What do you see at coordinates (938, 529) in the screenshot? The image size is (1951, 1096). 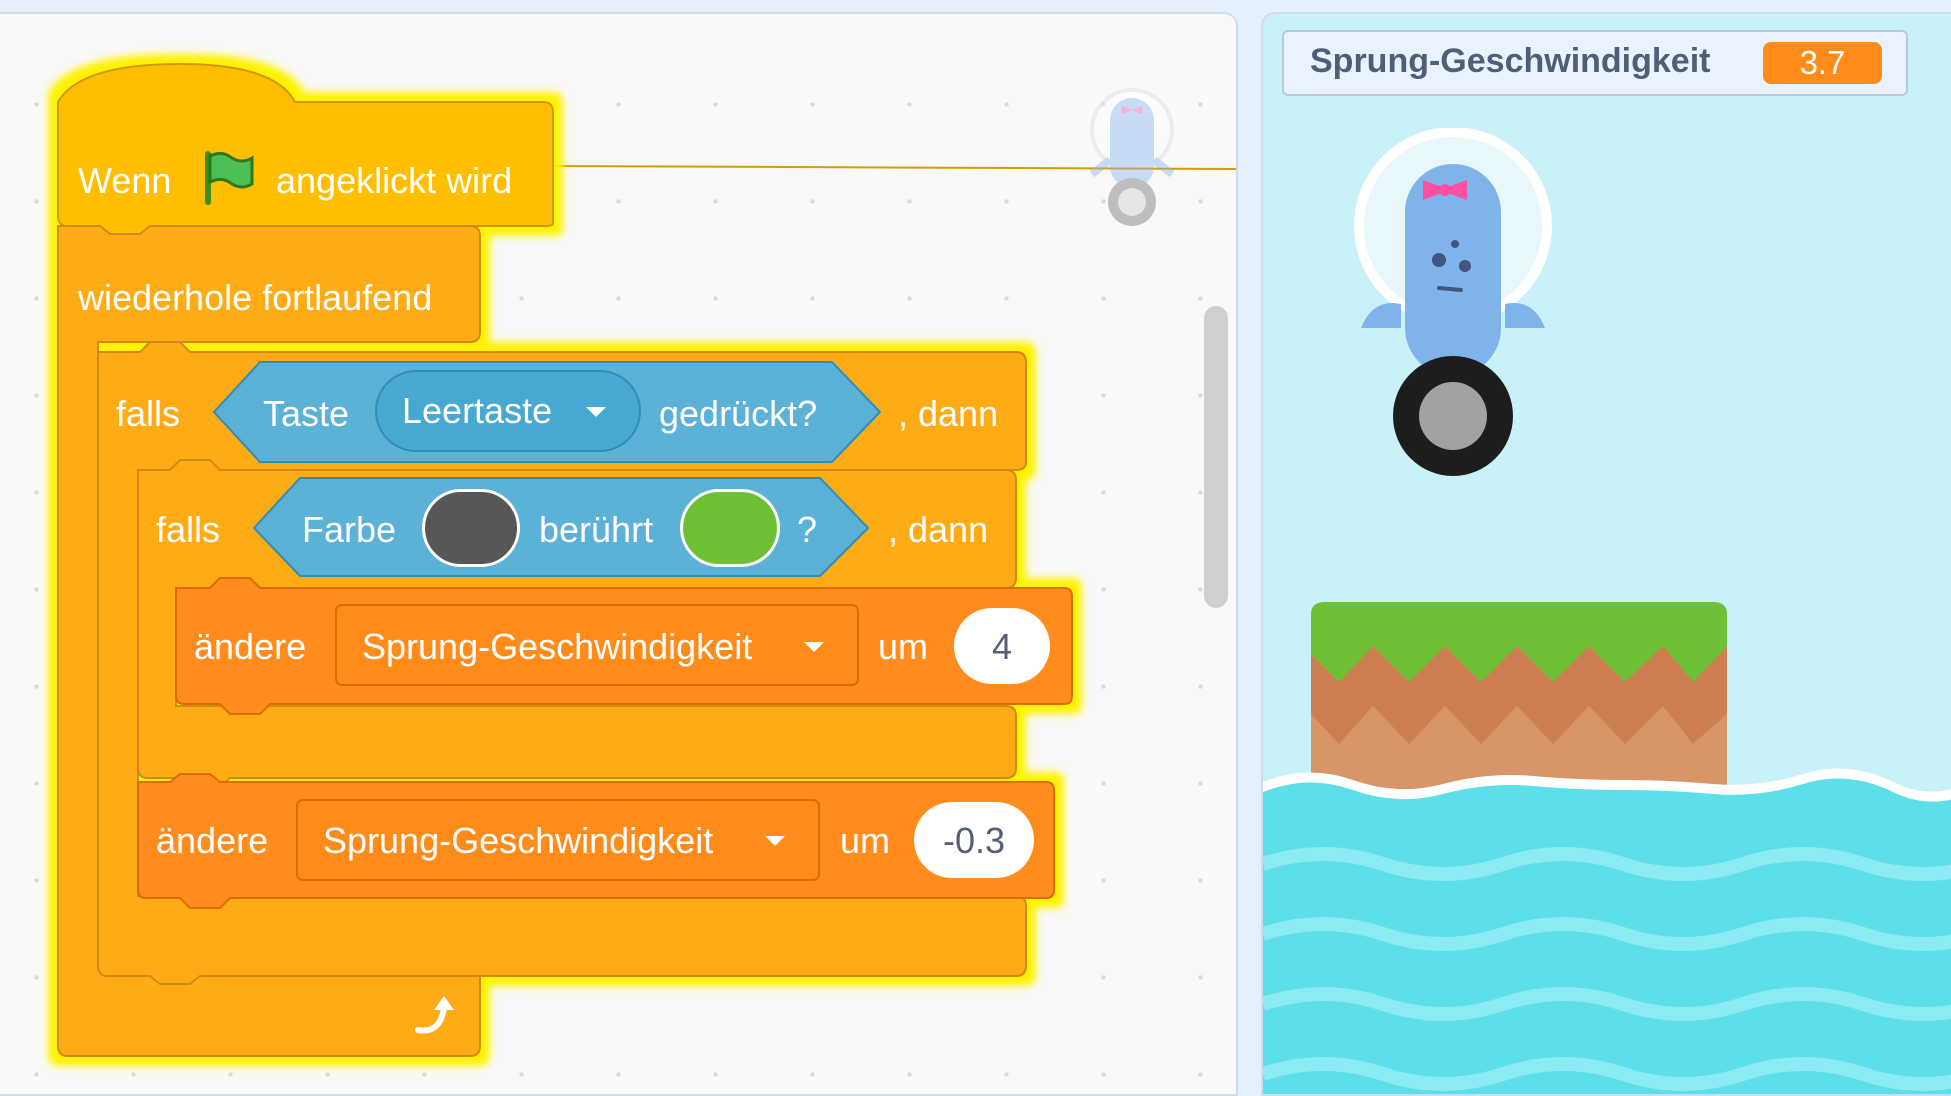 I see `if-inner-then-label: , dann` at bounding box center [938, 529].